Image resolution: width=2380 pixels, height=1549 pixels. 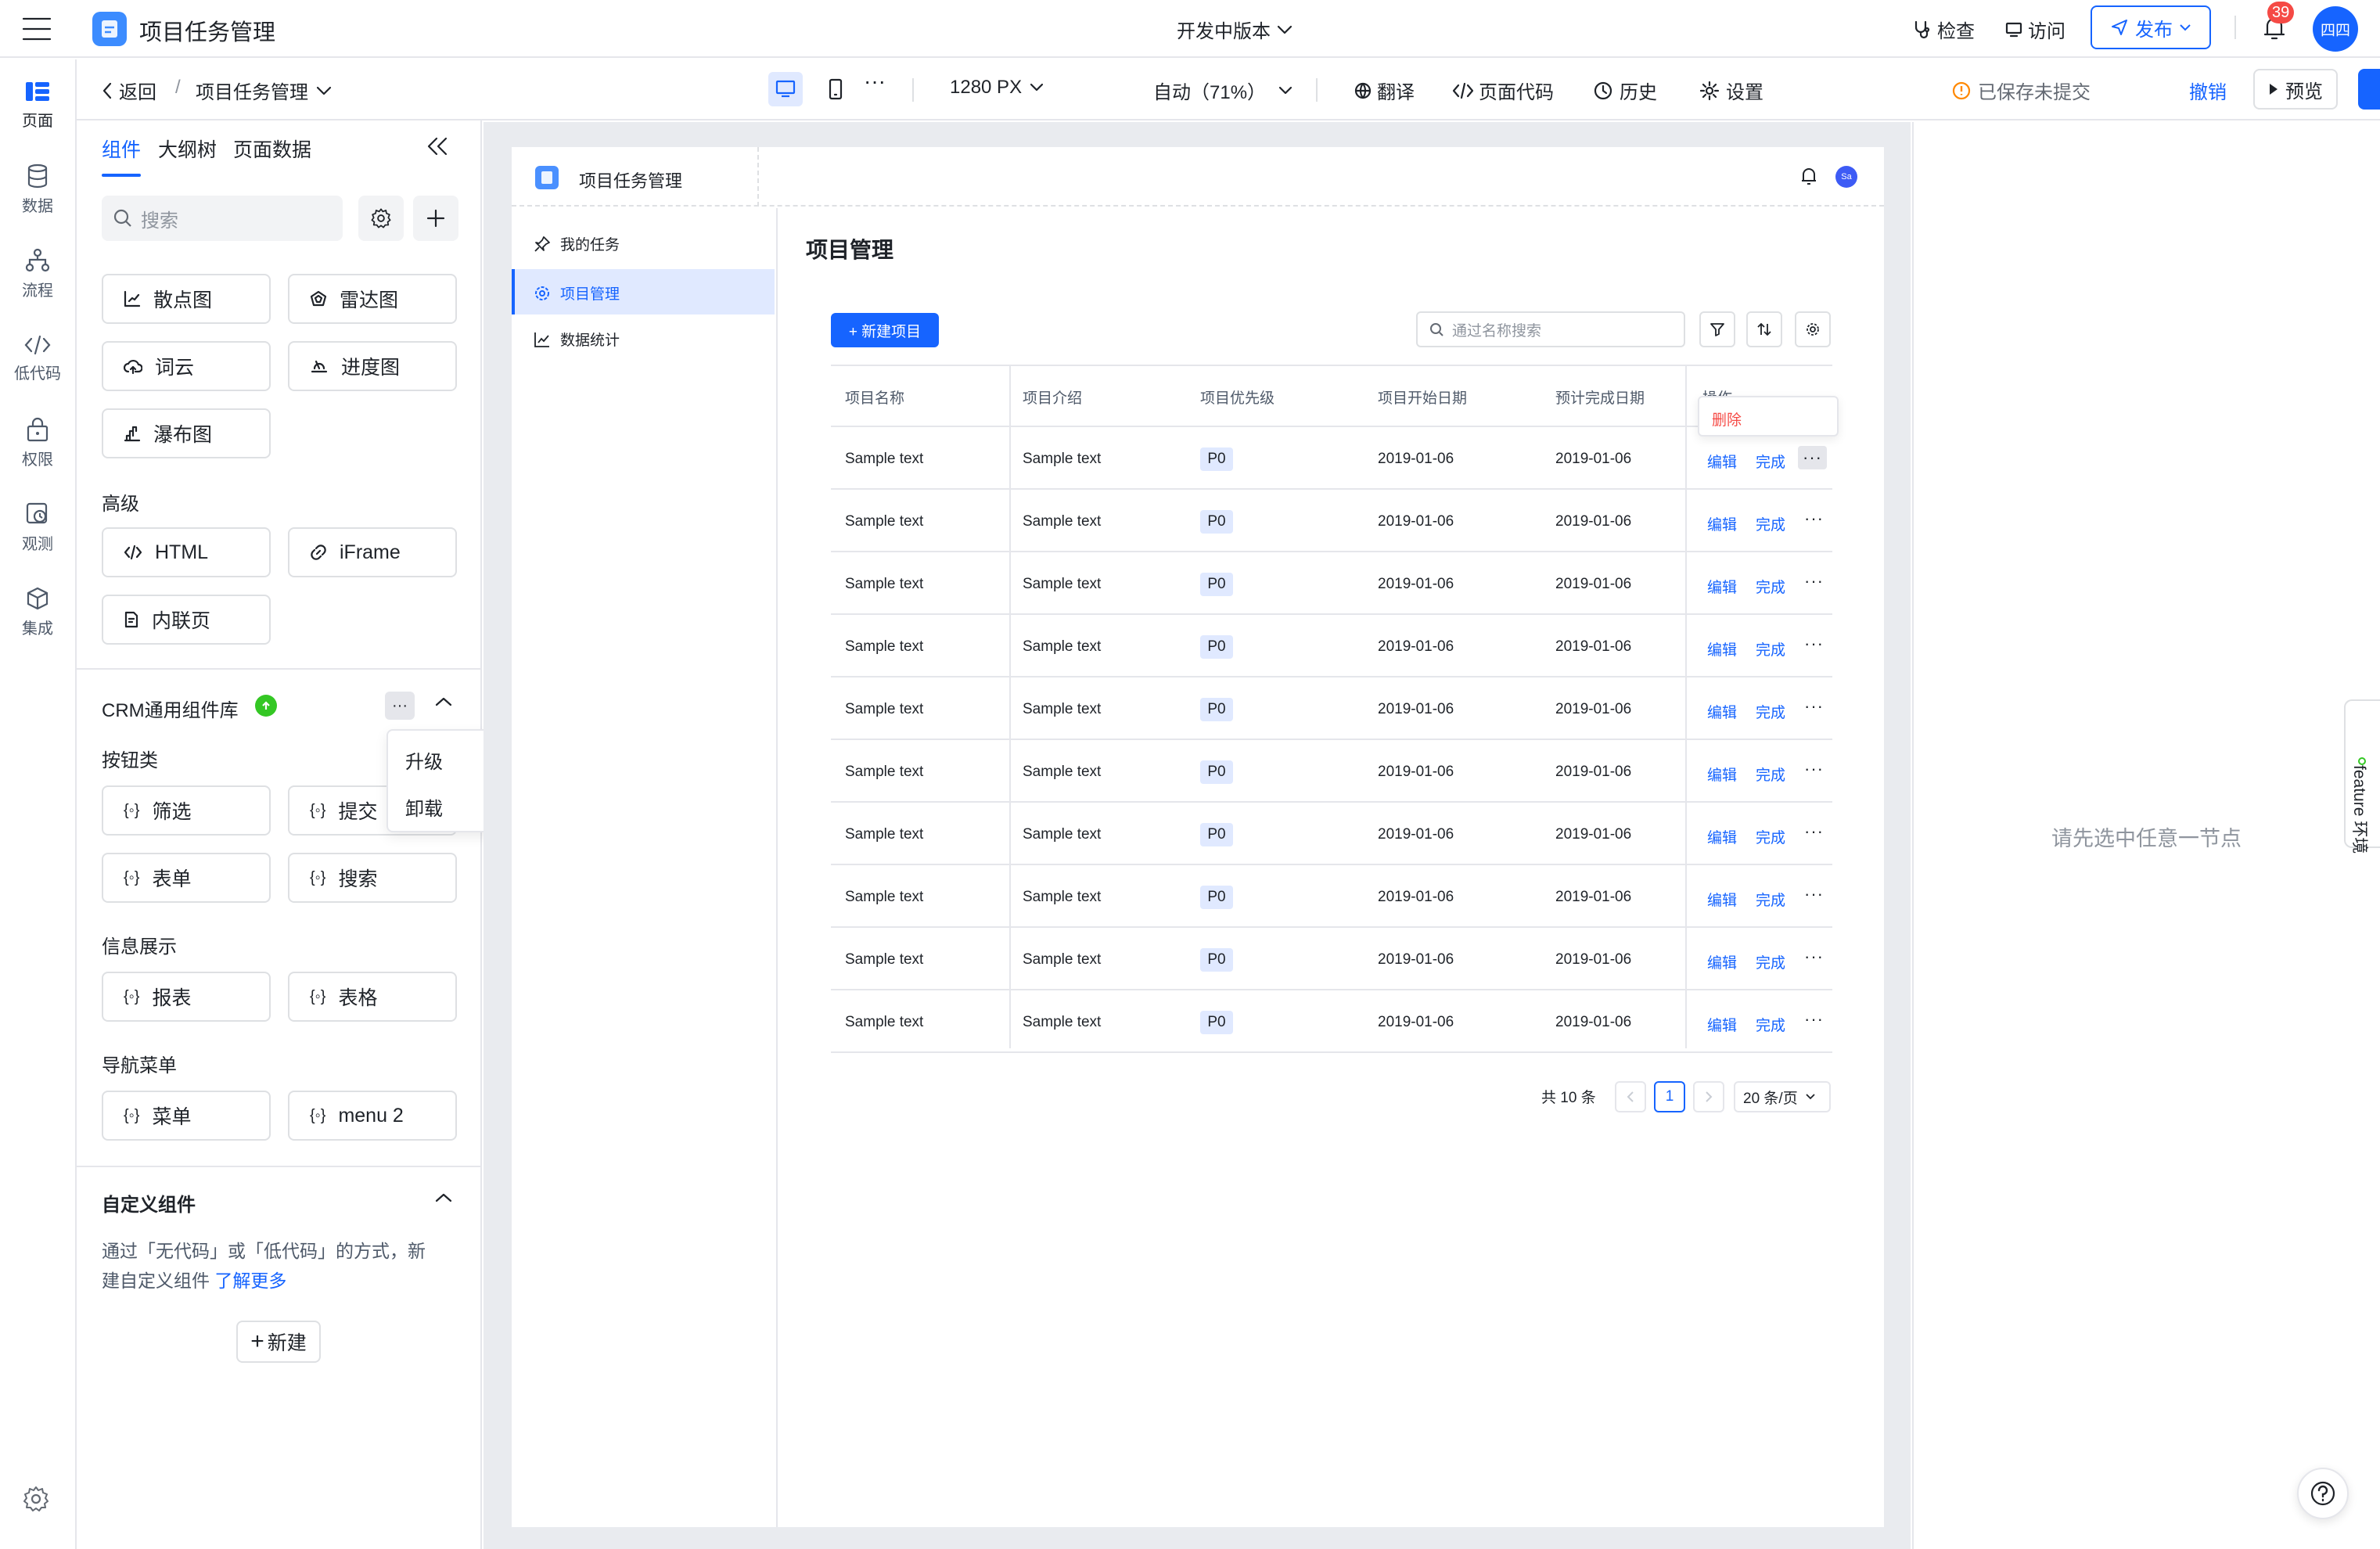 I want to click on nav-item-integration: 集成, so click(x=37, y=612).